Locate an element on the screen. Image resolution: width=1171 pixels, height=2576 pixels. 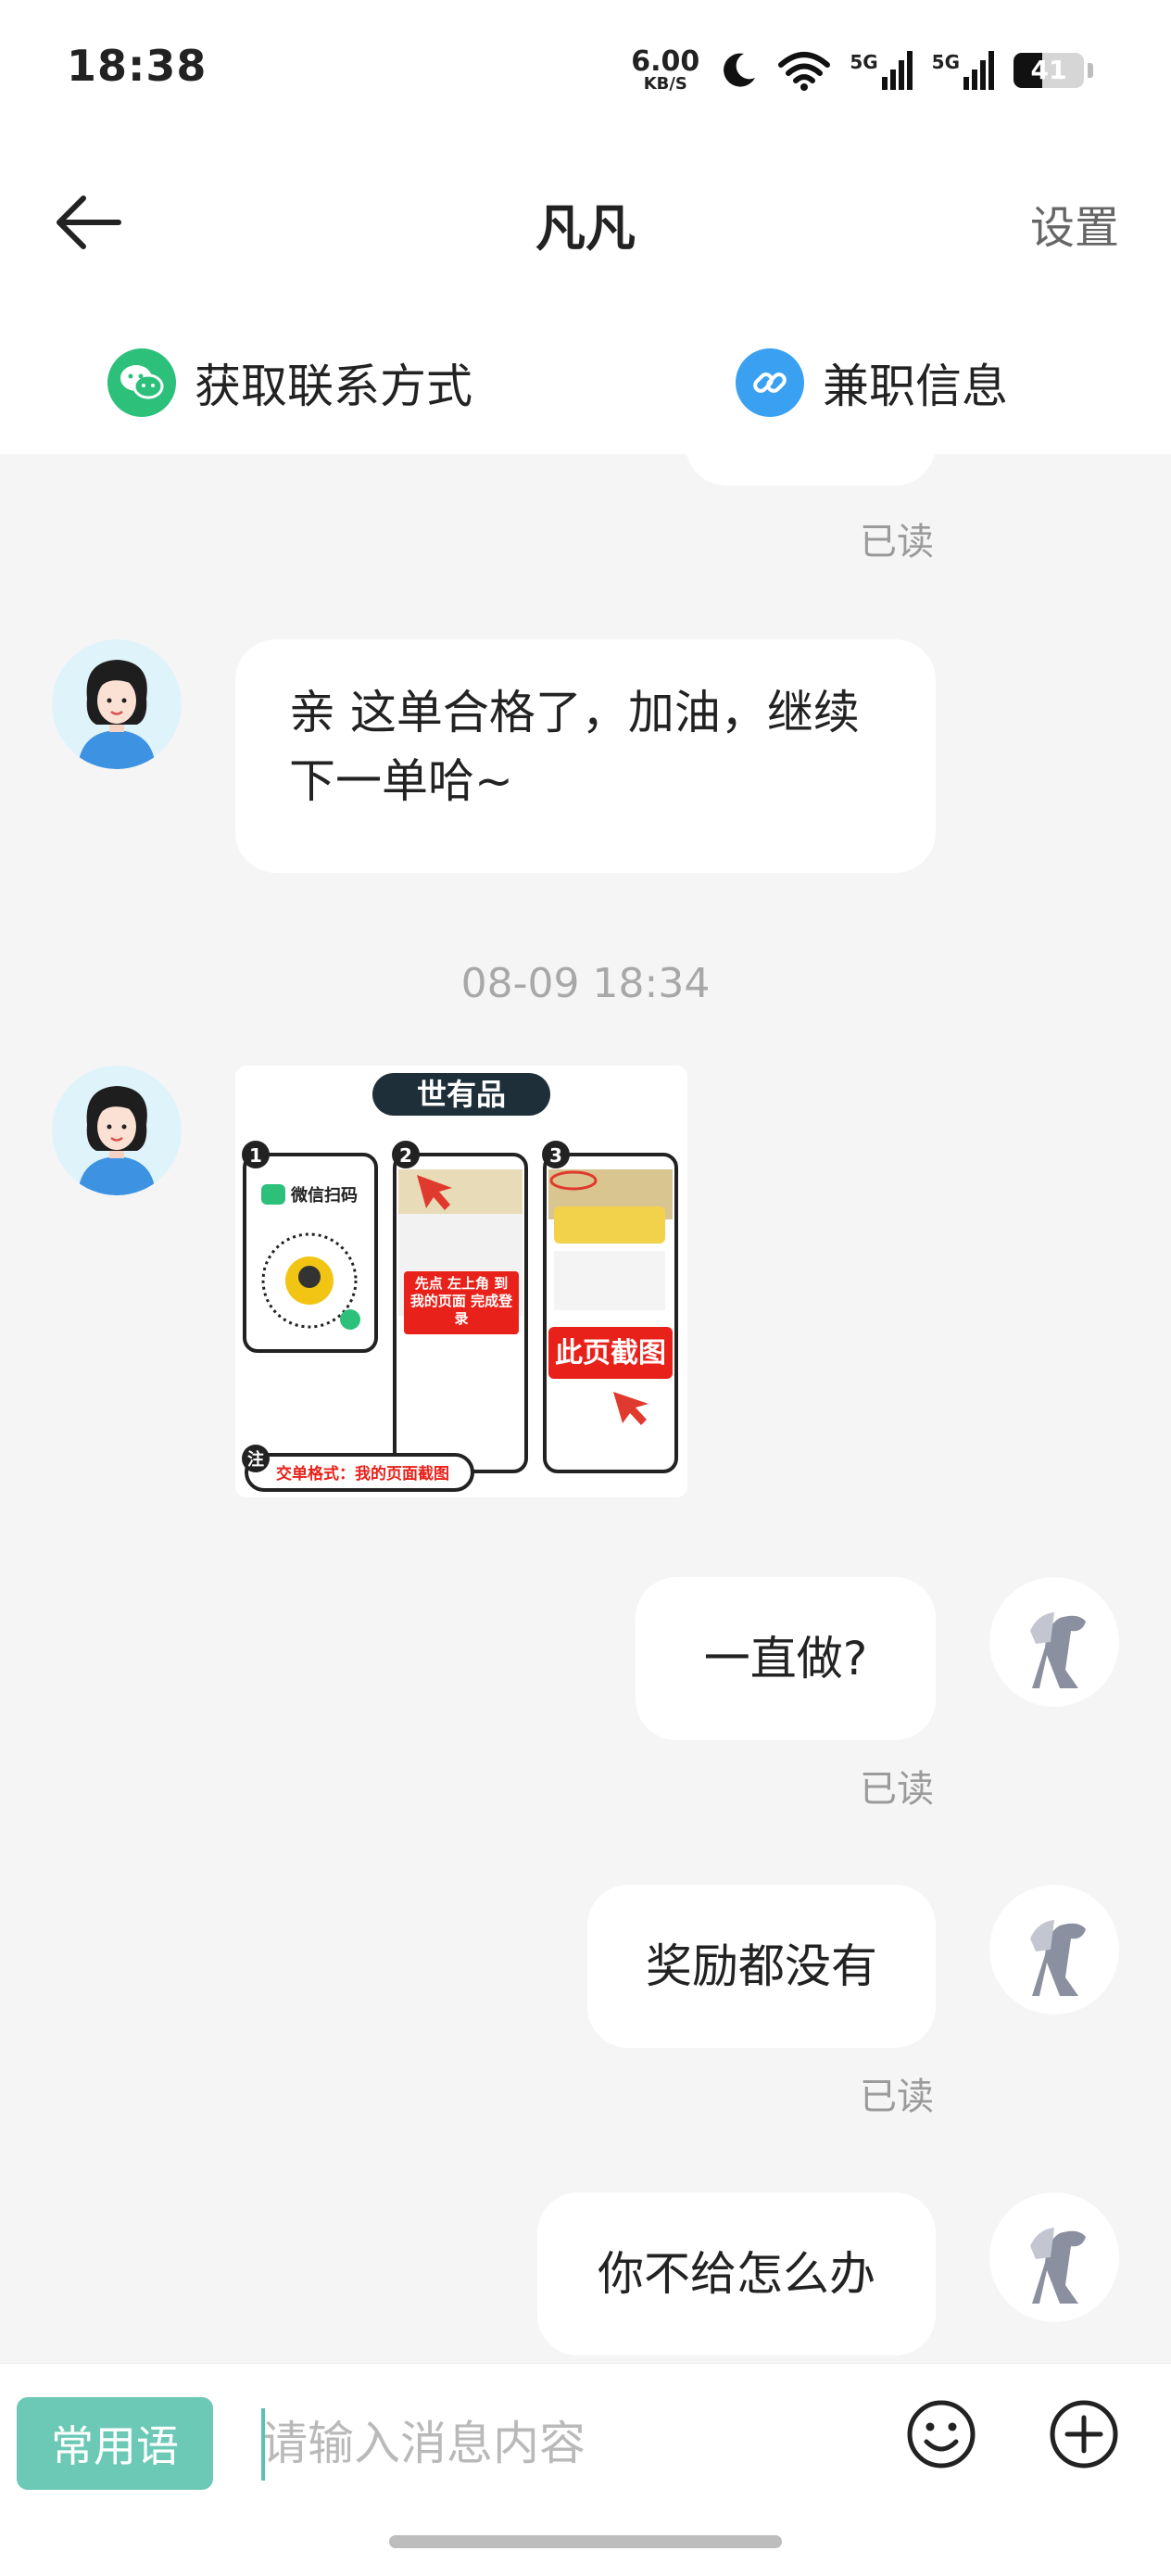
note-mark: 注 is located at coordinates (256, 1459).